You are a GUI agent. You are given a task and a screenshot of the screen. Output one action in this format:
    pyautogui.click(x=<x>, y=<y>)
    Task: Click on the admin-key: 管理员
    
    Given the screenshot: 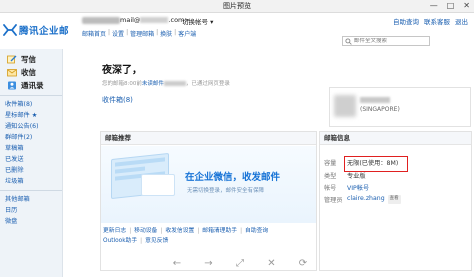 What is the action you would take?
    pyautogui.click(x=333, y=200)
    